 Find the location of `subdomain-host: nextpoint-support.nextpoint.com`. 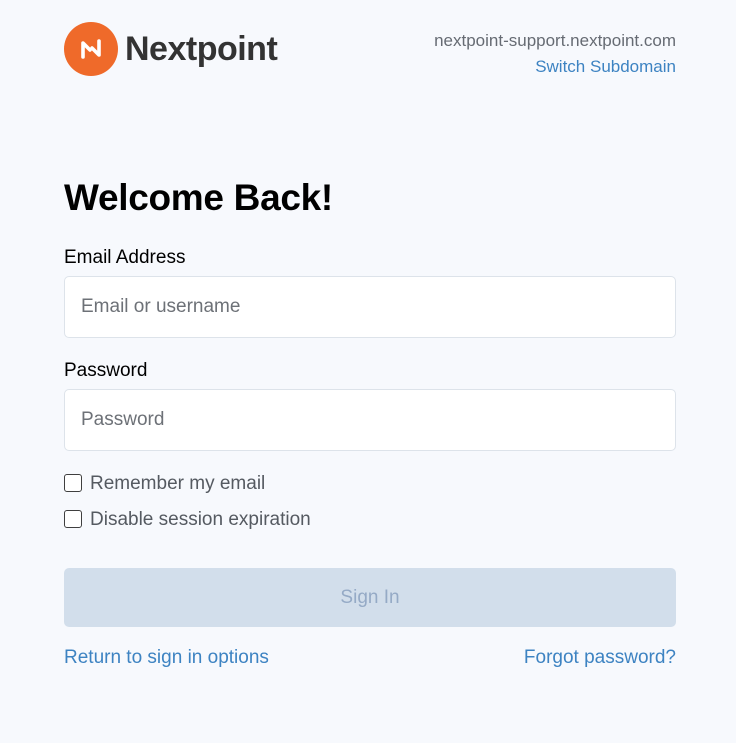

subdomain-host: nextpoint-support.nextpoint.com is located at coordinates (555, 40).